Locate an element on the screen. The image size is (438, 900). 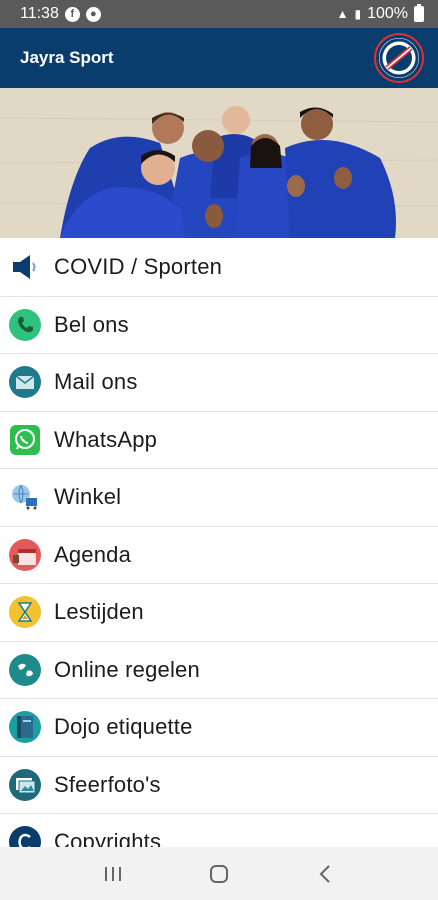
speaker-icon is located at coordinates (24, 267).